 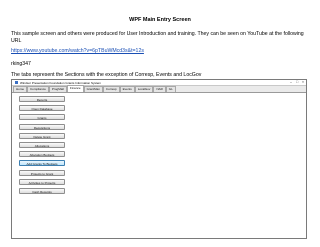 What do you see at coordinates (160, 20) in the screenshot?
I see `document-title: WPF Main Entry Screen` at bounding box center [160, 20].